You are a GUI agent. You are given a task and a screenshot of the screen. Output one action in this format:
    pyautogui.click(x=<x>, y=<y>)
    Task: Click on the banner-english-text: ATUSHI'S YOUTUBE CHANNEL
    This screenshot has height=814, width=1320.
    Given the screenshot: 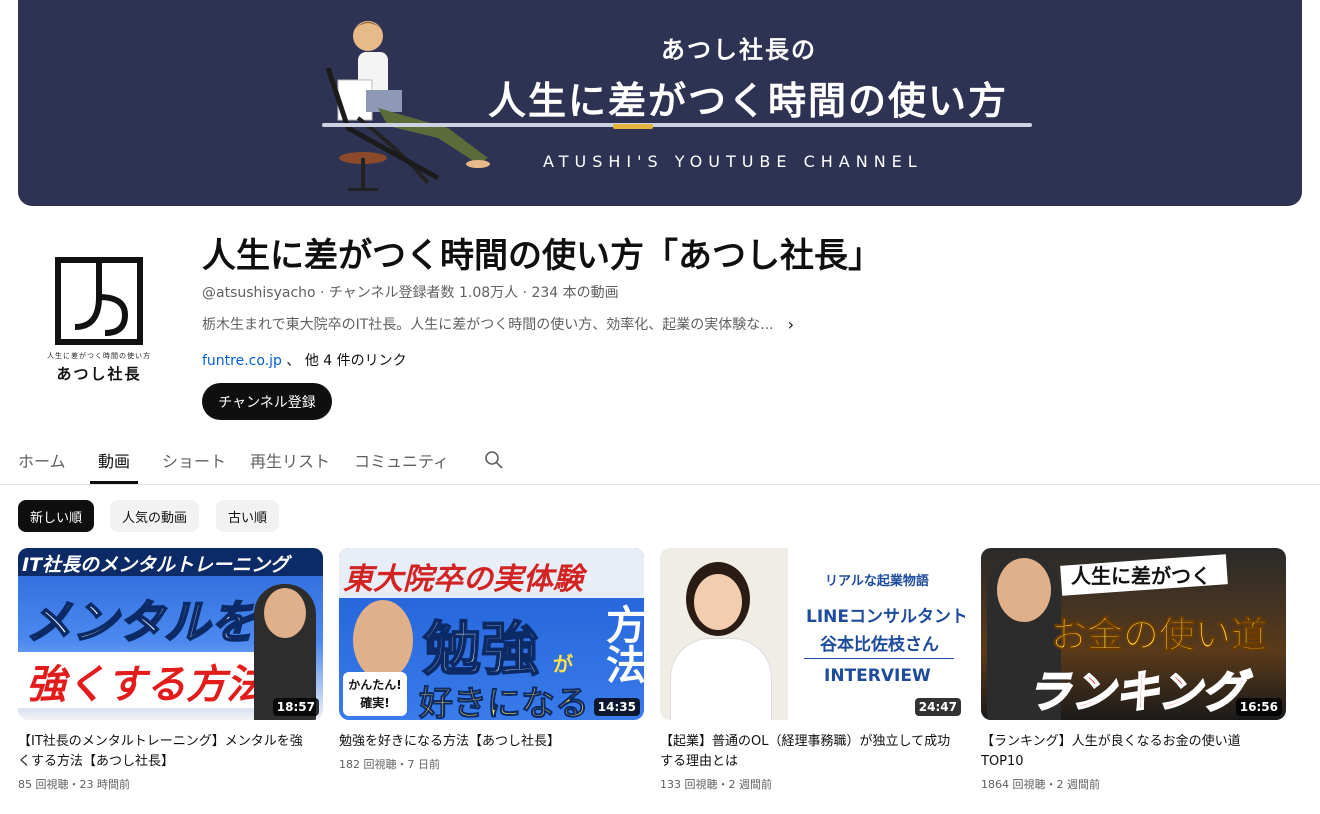 What is the action you would take?
    pyautogui.click(x=733, y=161)
    